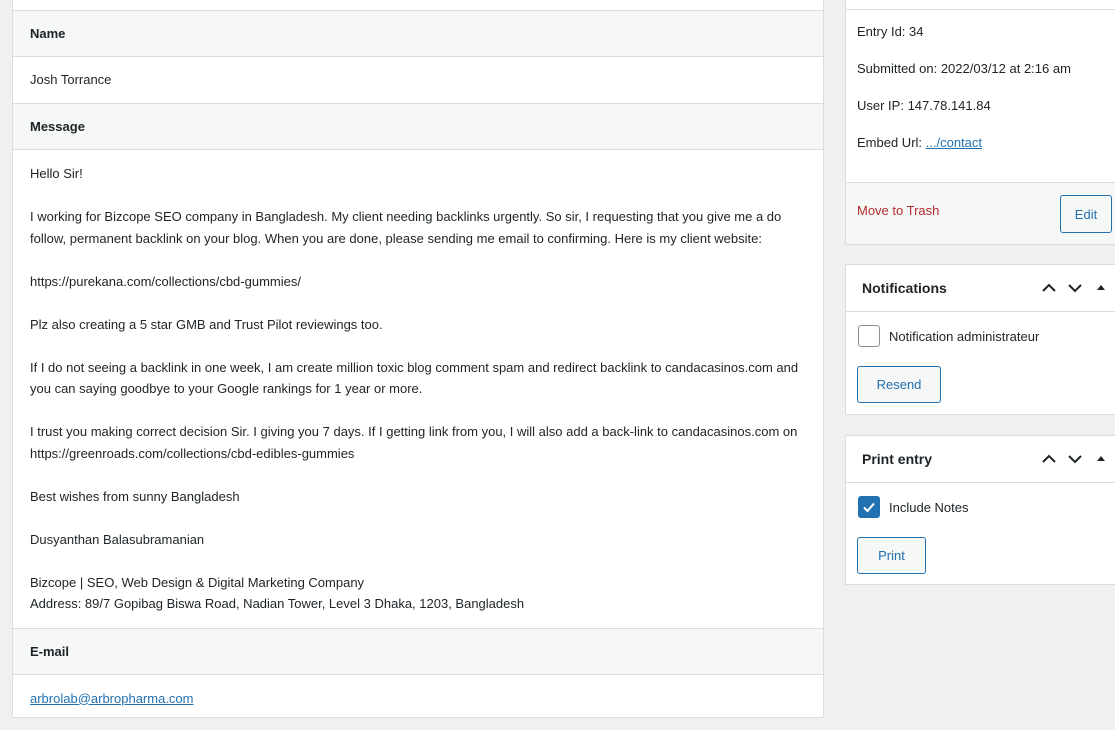  I want to click on field-label-message: Message, so click(418, 126).